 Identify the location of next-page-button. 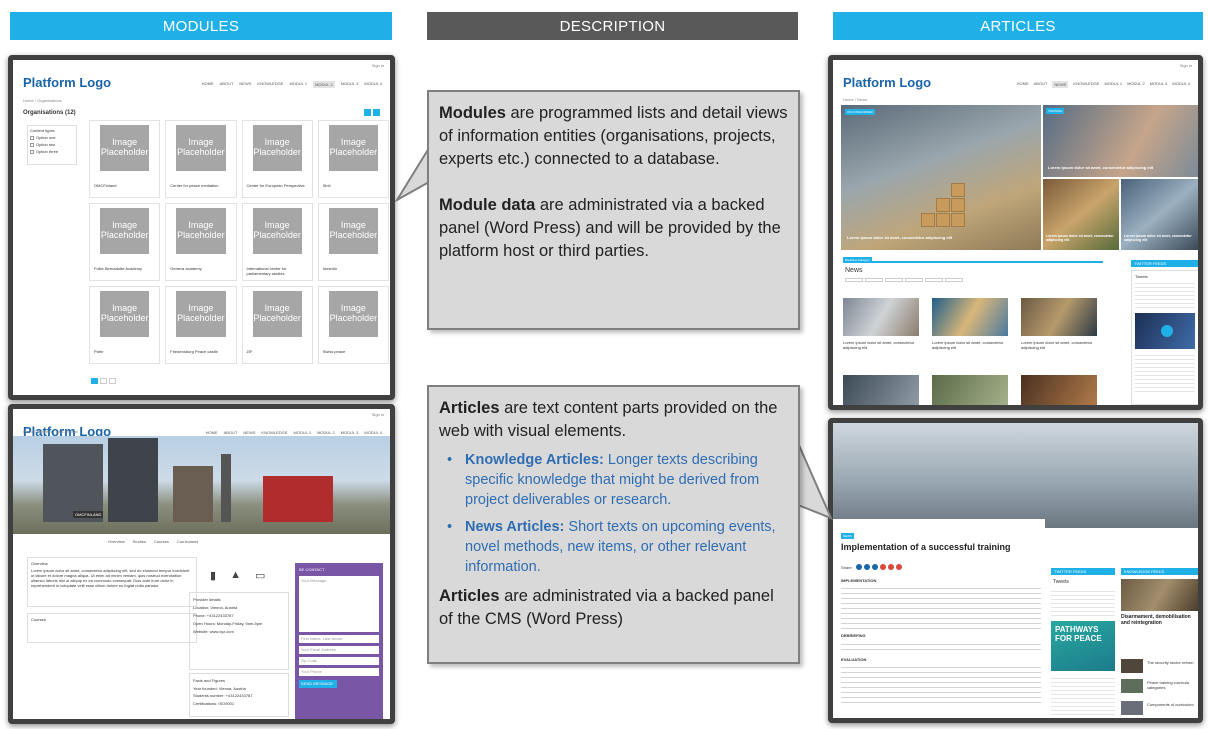
(112, 381).